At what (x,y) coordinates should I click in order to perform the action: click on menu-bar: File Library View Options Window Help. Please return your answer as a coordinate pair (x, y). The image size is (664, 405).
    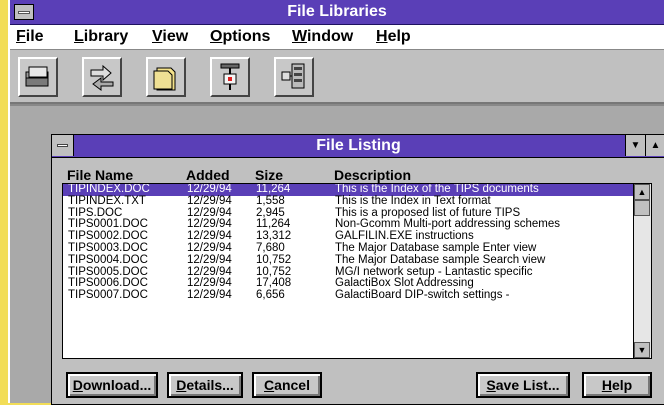
    Looking at the image, I should click on (337, 37).